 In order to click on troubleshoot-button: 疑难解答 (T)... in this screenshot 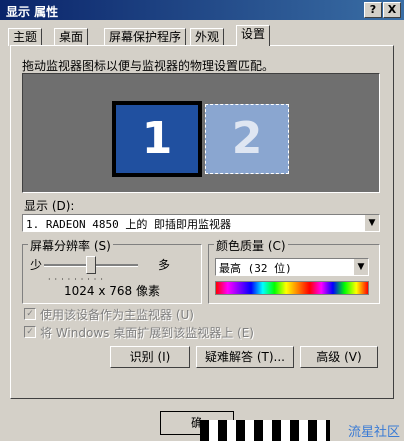, I will do `click(245, 357)`.